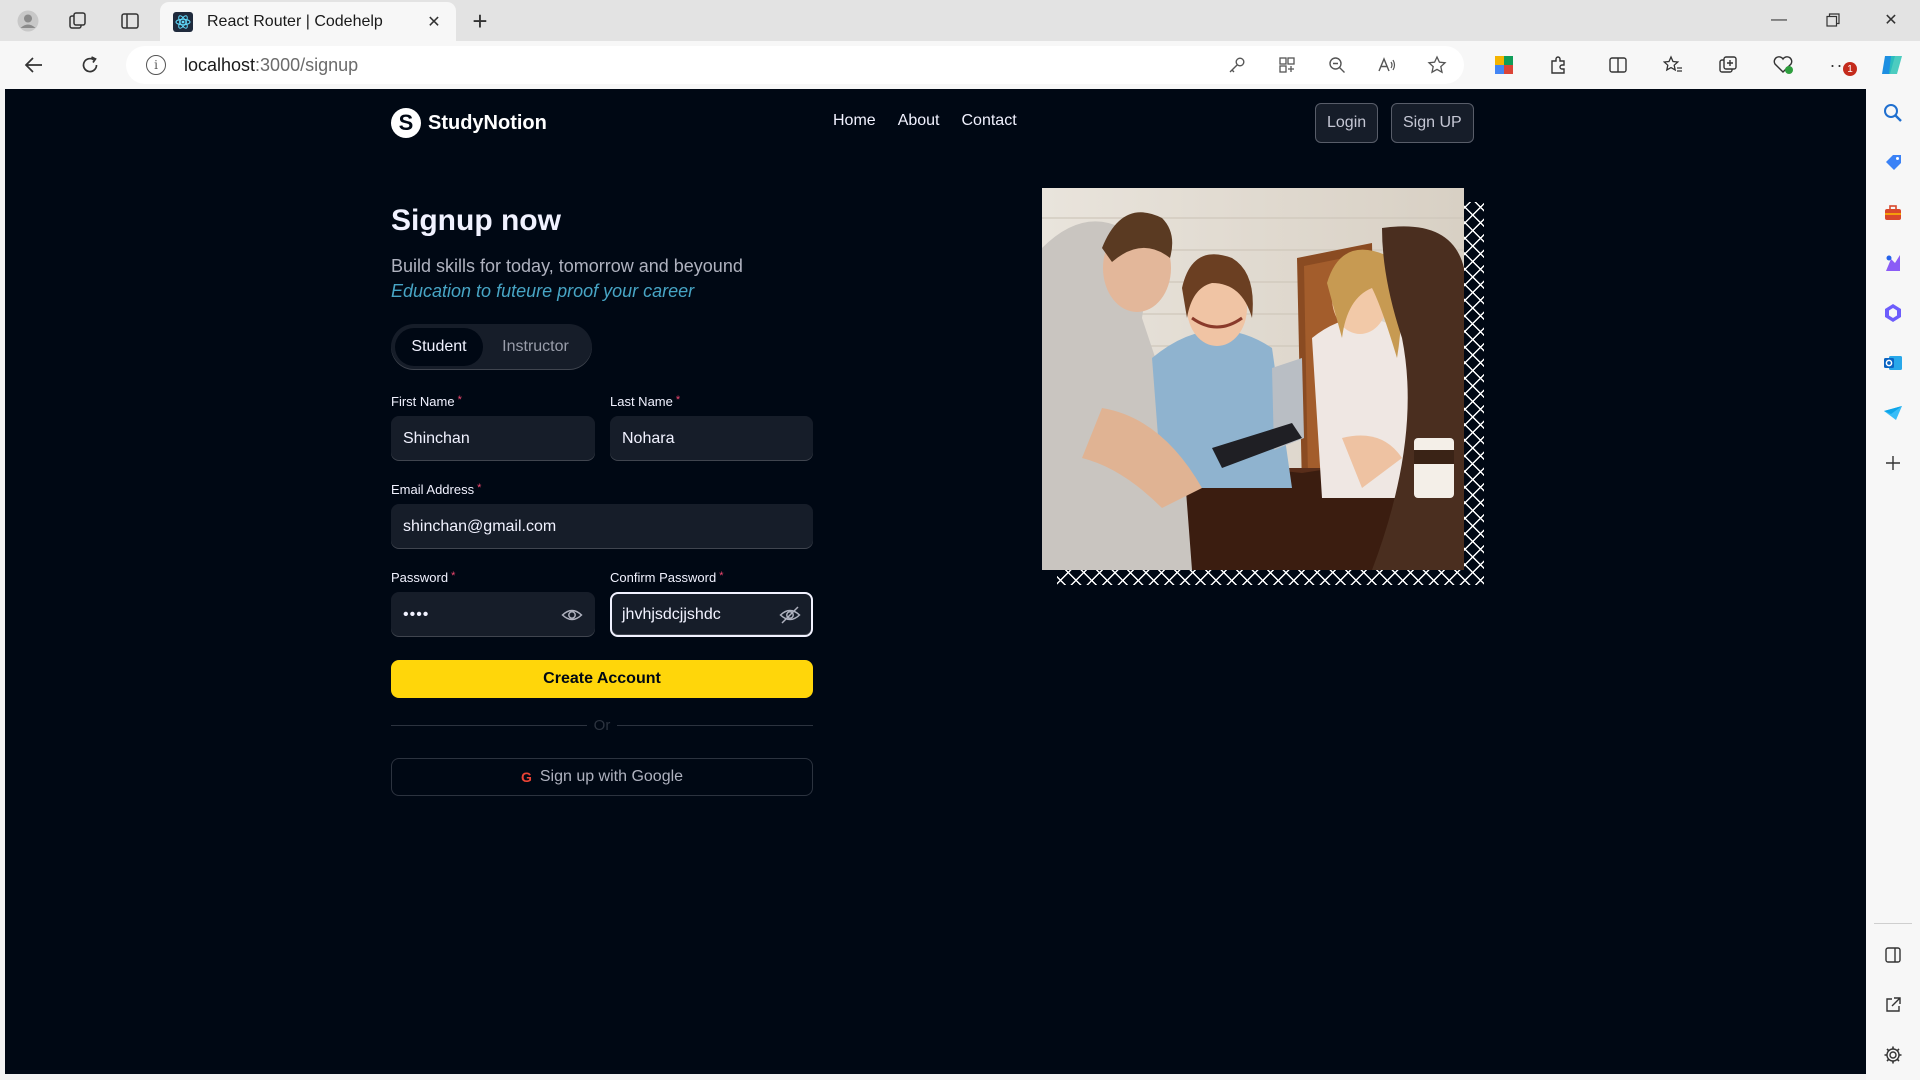 The image size is (1920, 1080). I want to click on read-aloud-icon, so click(1387, 65).